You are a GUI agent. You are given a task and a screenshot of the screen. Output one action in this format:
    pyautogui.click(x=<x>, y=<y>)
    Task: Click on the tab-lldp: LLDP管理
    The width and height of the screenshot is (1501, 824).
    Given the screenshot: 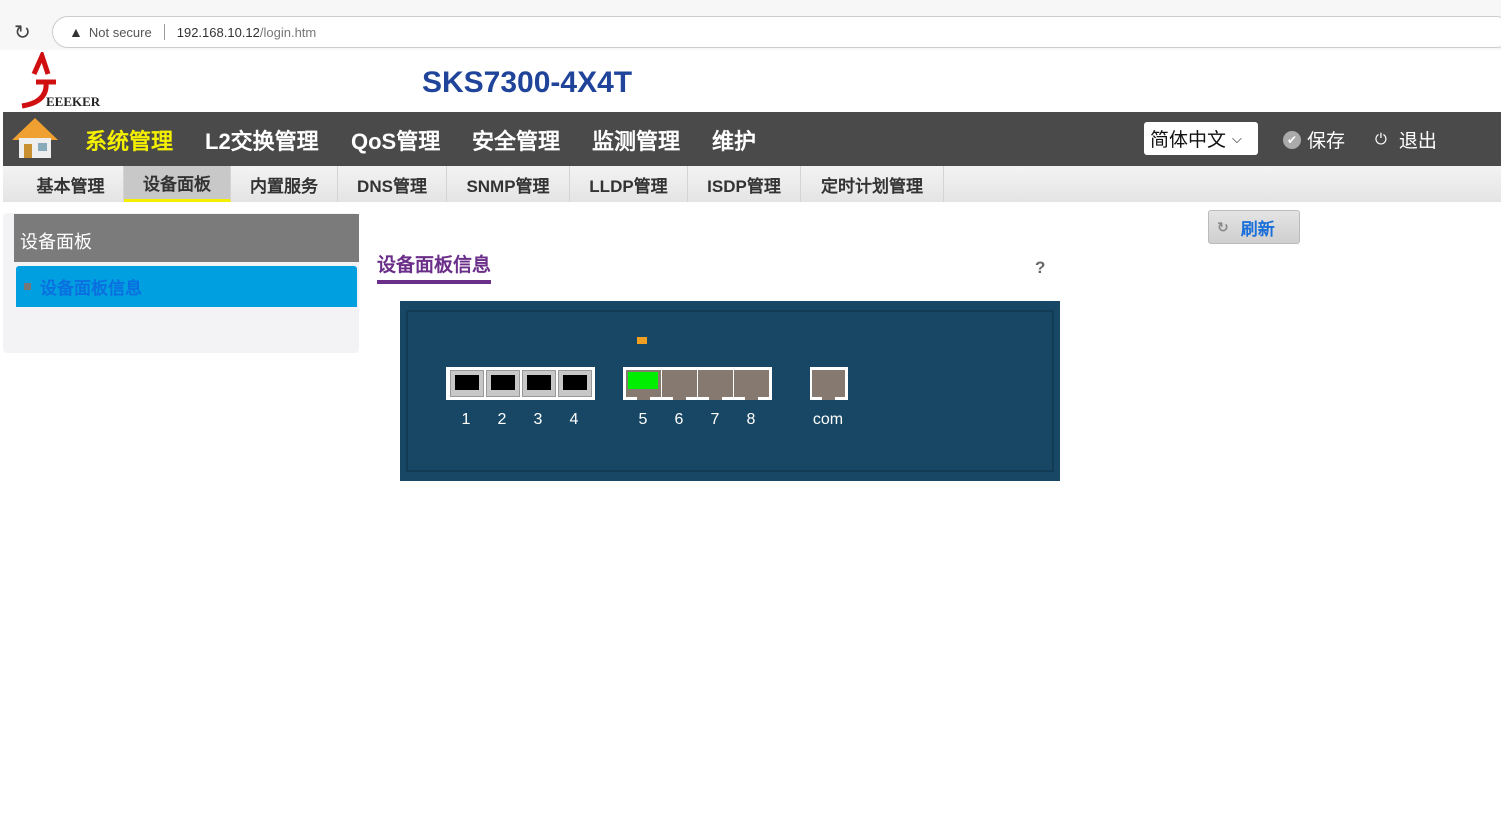 What is the action you would take?
    pyautogui.click(x=629, y=184)
    